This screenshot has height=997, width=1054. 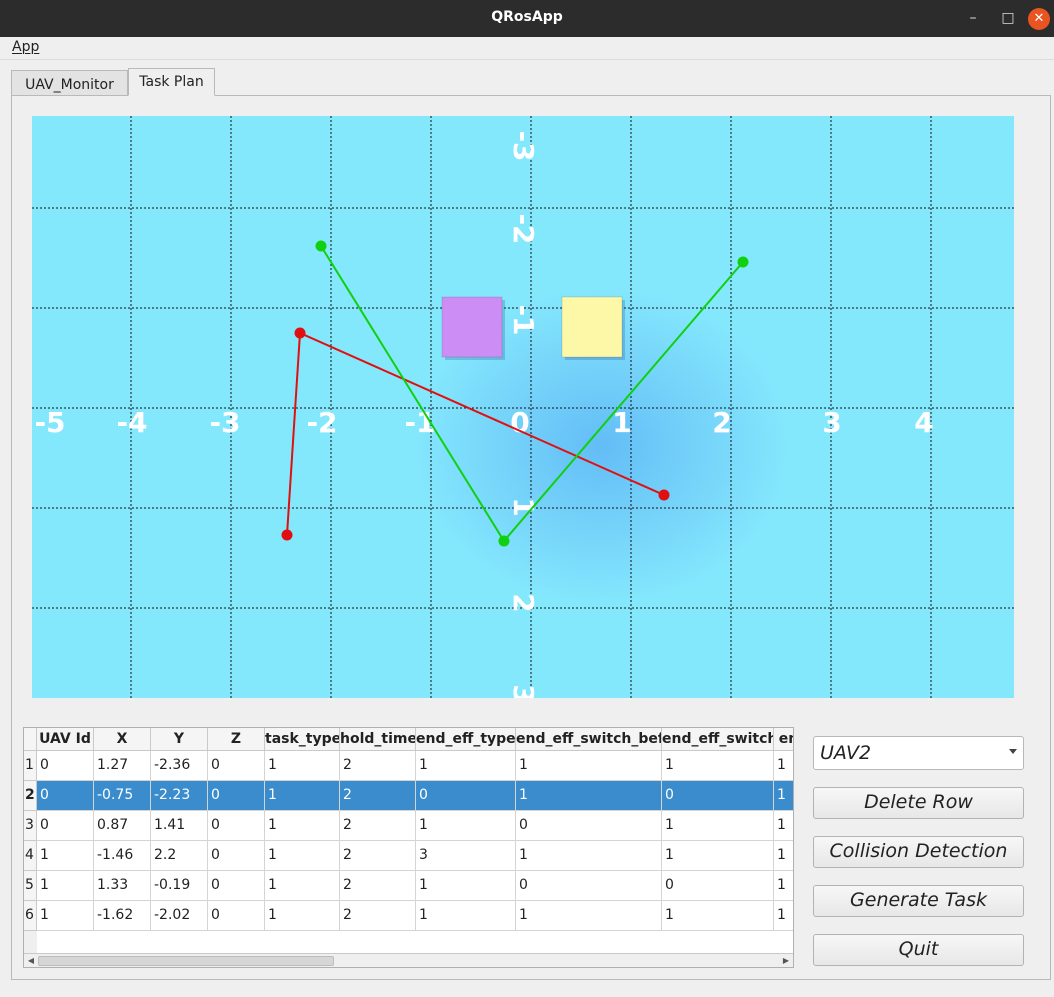 What do you see at coordinates (918, 803) in the screenshot?
I see `delete-row-button: Delete Row` at bounding box center [918, 803].